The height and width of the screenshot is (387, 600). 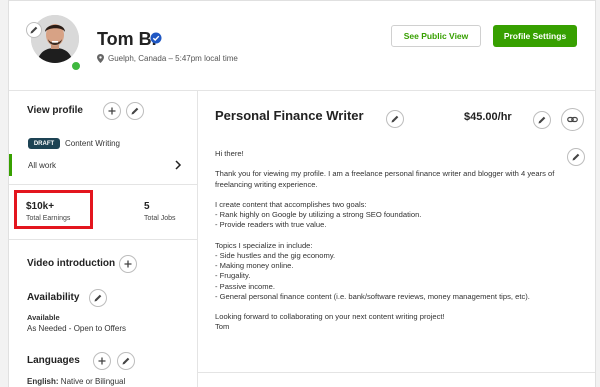 What do you see at coordinates (76, 66) in the screenshot?
I see `online-status-dot` at bounding box center [76, 66].